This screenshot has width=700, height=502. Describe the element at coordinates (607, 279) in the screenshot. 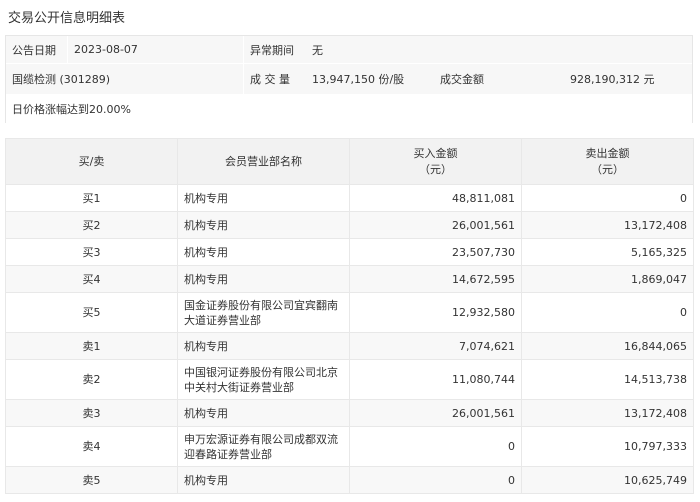

I see `row-sell-amount: 1,869,047` at that location.